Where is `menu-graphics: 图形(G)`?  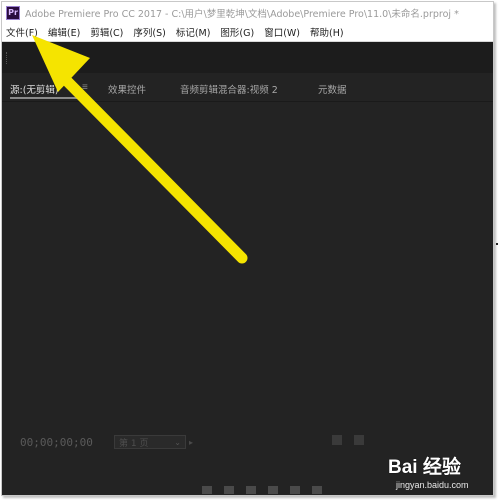 menu-graphics: 图形(G) is located at coordinates (237, 32).